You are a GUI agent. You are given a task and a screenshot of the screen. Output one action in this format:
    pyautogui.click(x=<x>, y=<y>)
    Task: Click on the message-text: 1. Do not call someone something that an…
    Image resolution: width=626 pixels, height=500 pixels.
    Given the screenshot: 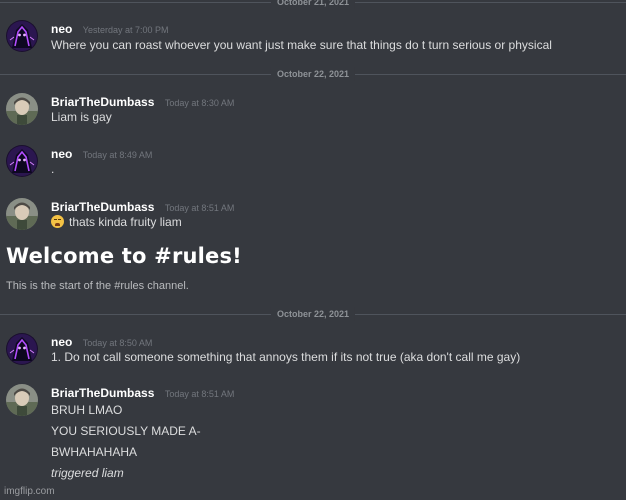 What is the action you would take?
    pyautogui.click(x=286, y=357)
    